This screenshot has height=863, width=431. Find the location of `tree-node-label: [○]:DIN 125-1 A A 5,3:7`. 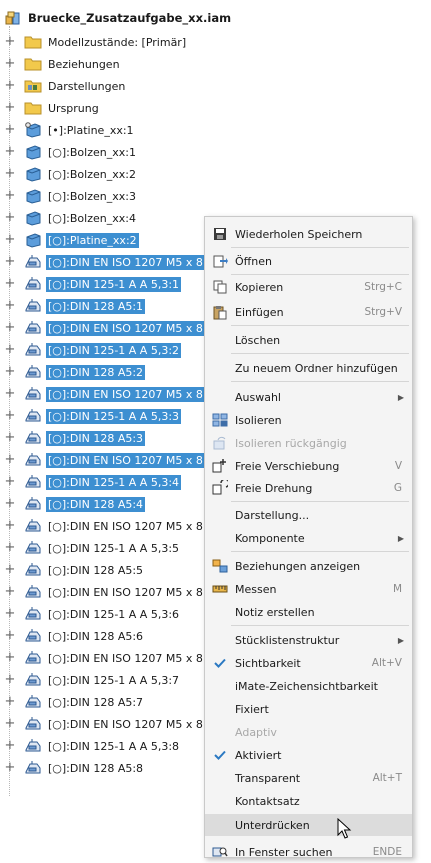

tree-node-label: [○]:DIN 125-1 A A 5,3:7 is located at coordinates (114, 680).